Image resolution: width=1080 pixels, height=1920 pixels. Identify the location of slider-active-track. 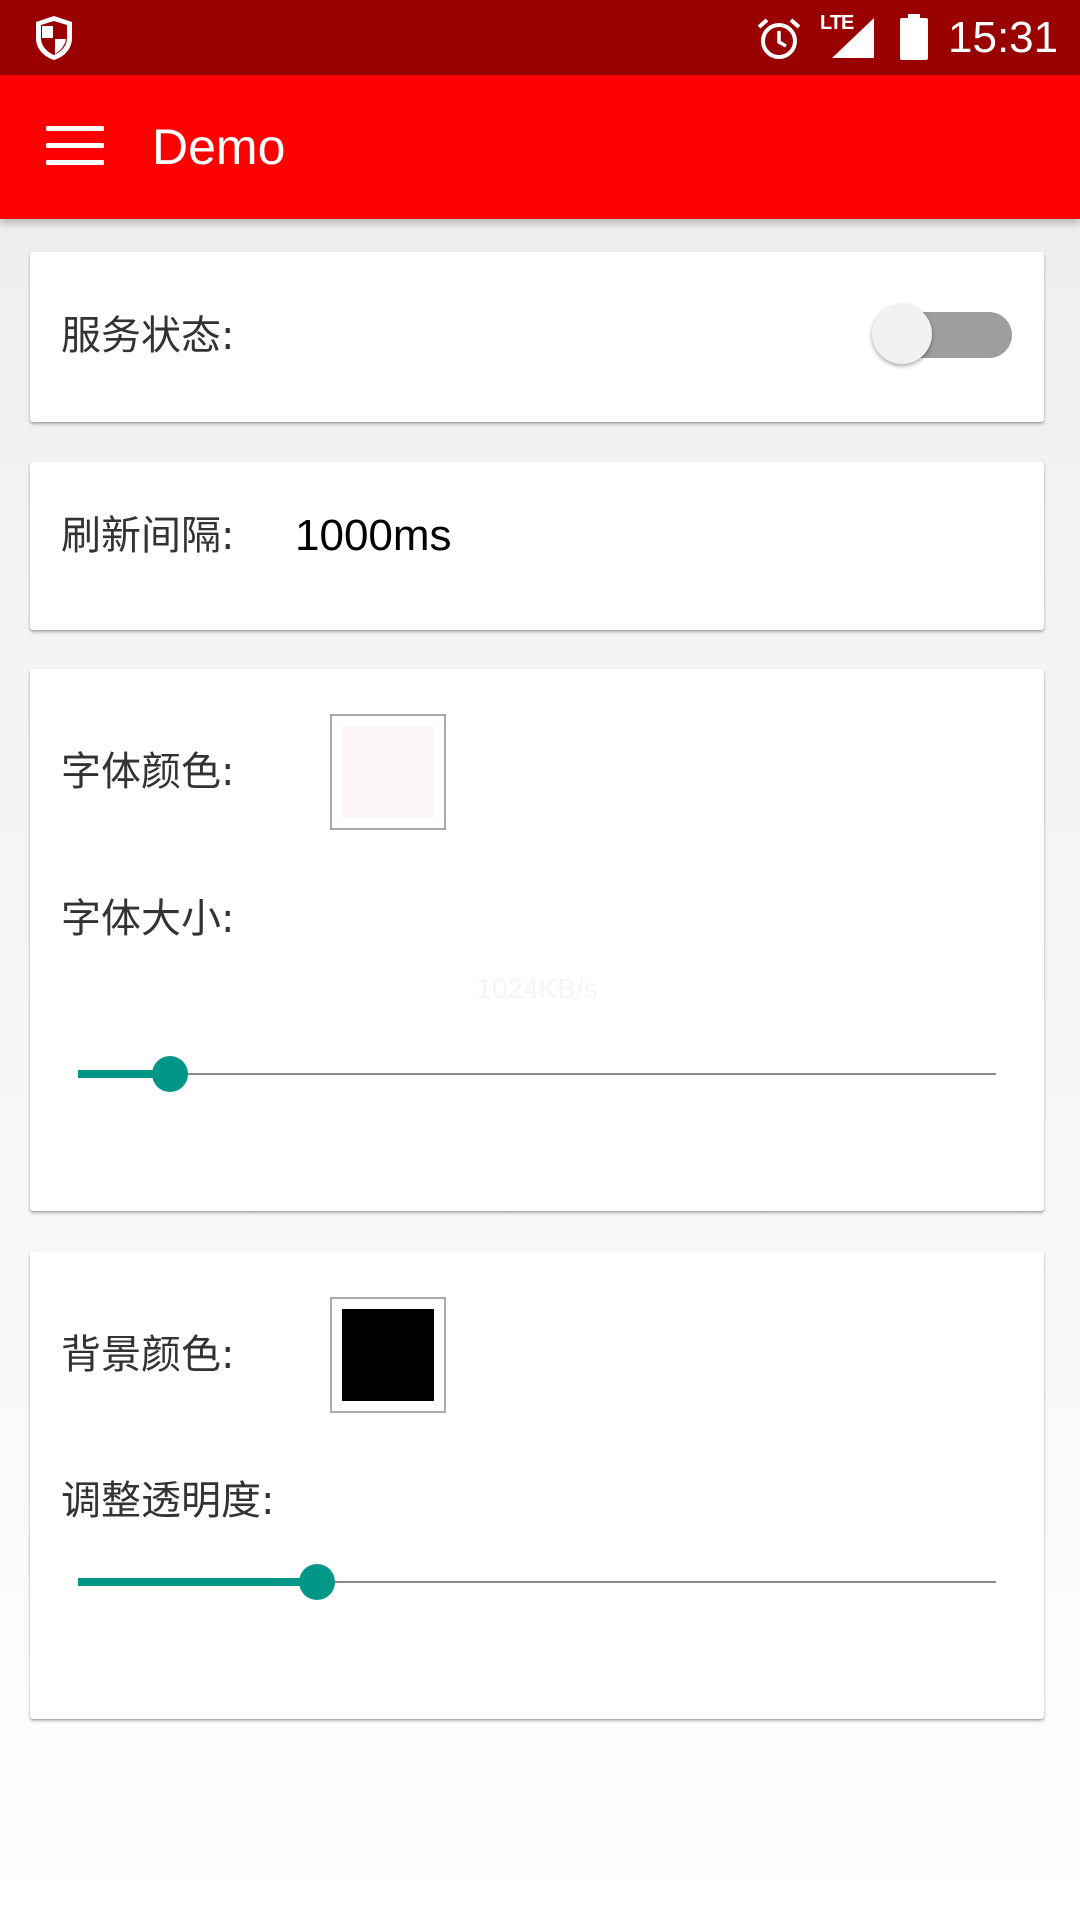
(197, 1582).